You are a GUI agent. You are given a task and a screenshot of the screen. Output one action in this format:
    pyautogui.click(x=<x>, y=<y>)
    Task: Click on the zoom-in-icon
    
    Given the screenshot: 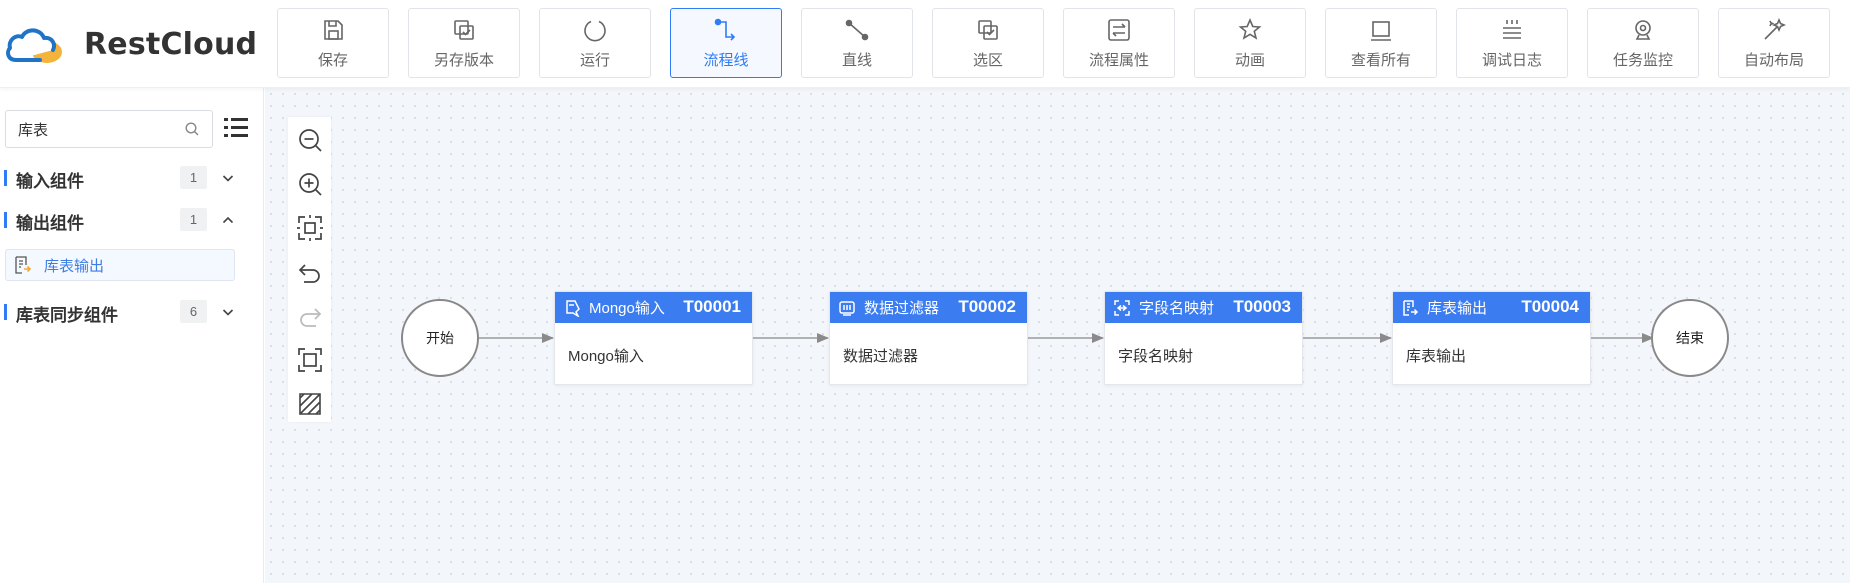 What is the action you would take?
    pyautogui.click(x=310, y=184)
    